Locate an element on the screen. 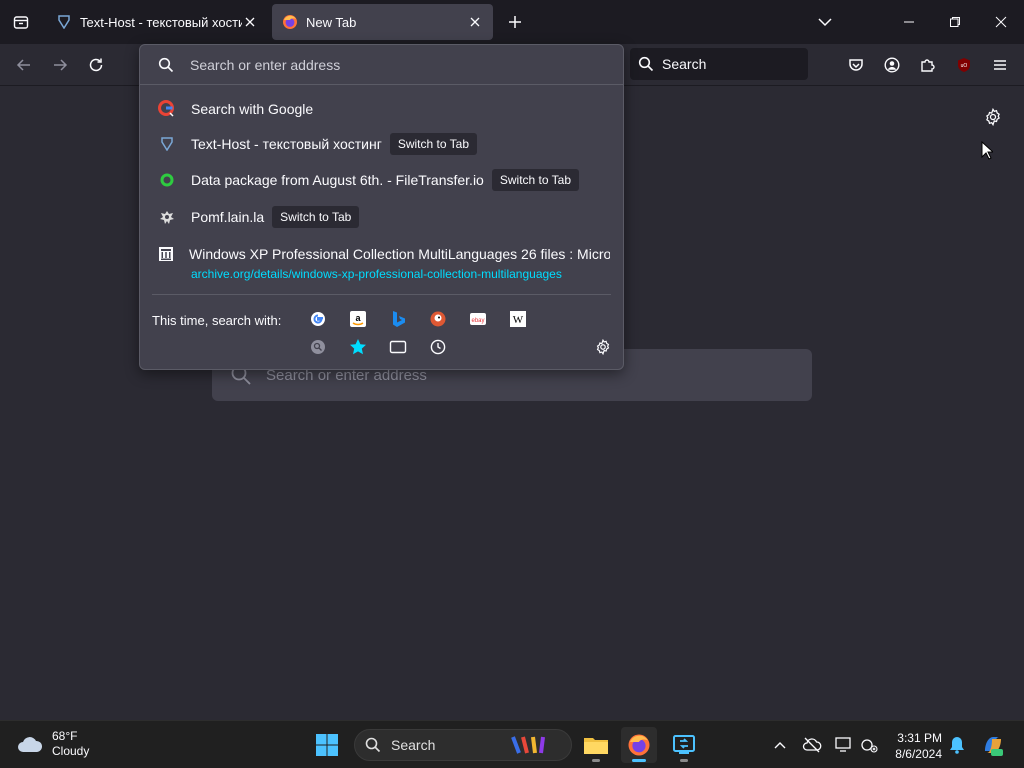  folder-icon is located at coordinates (596, 746).